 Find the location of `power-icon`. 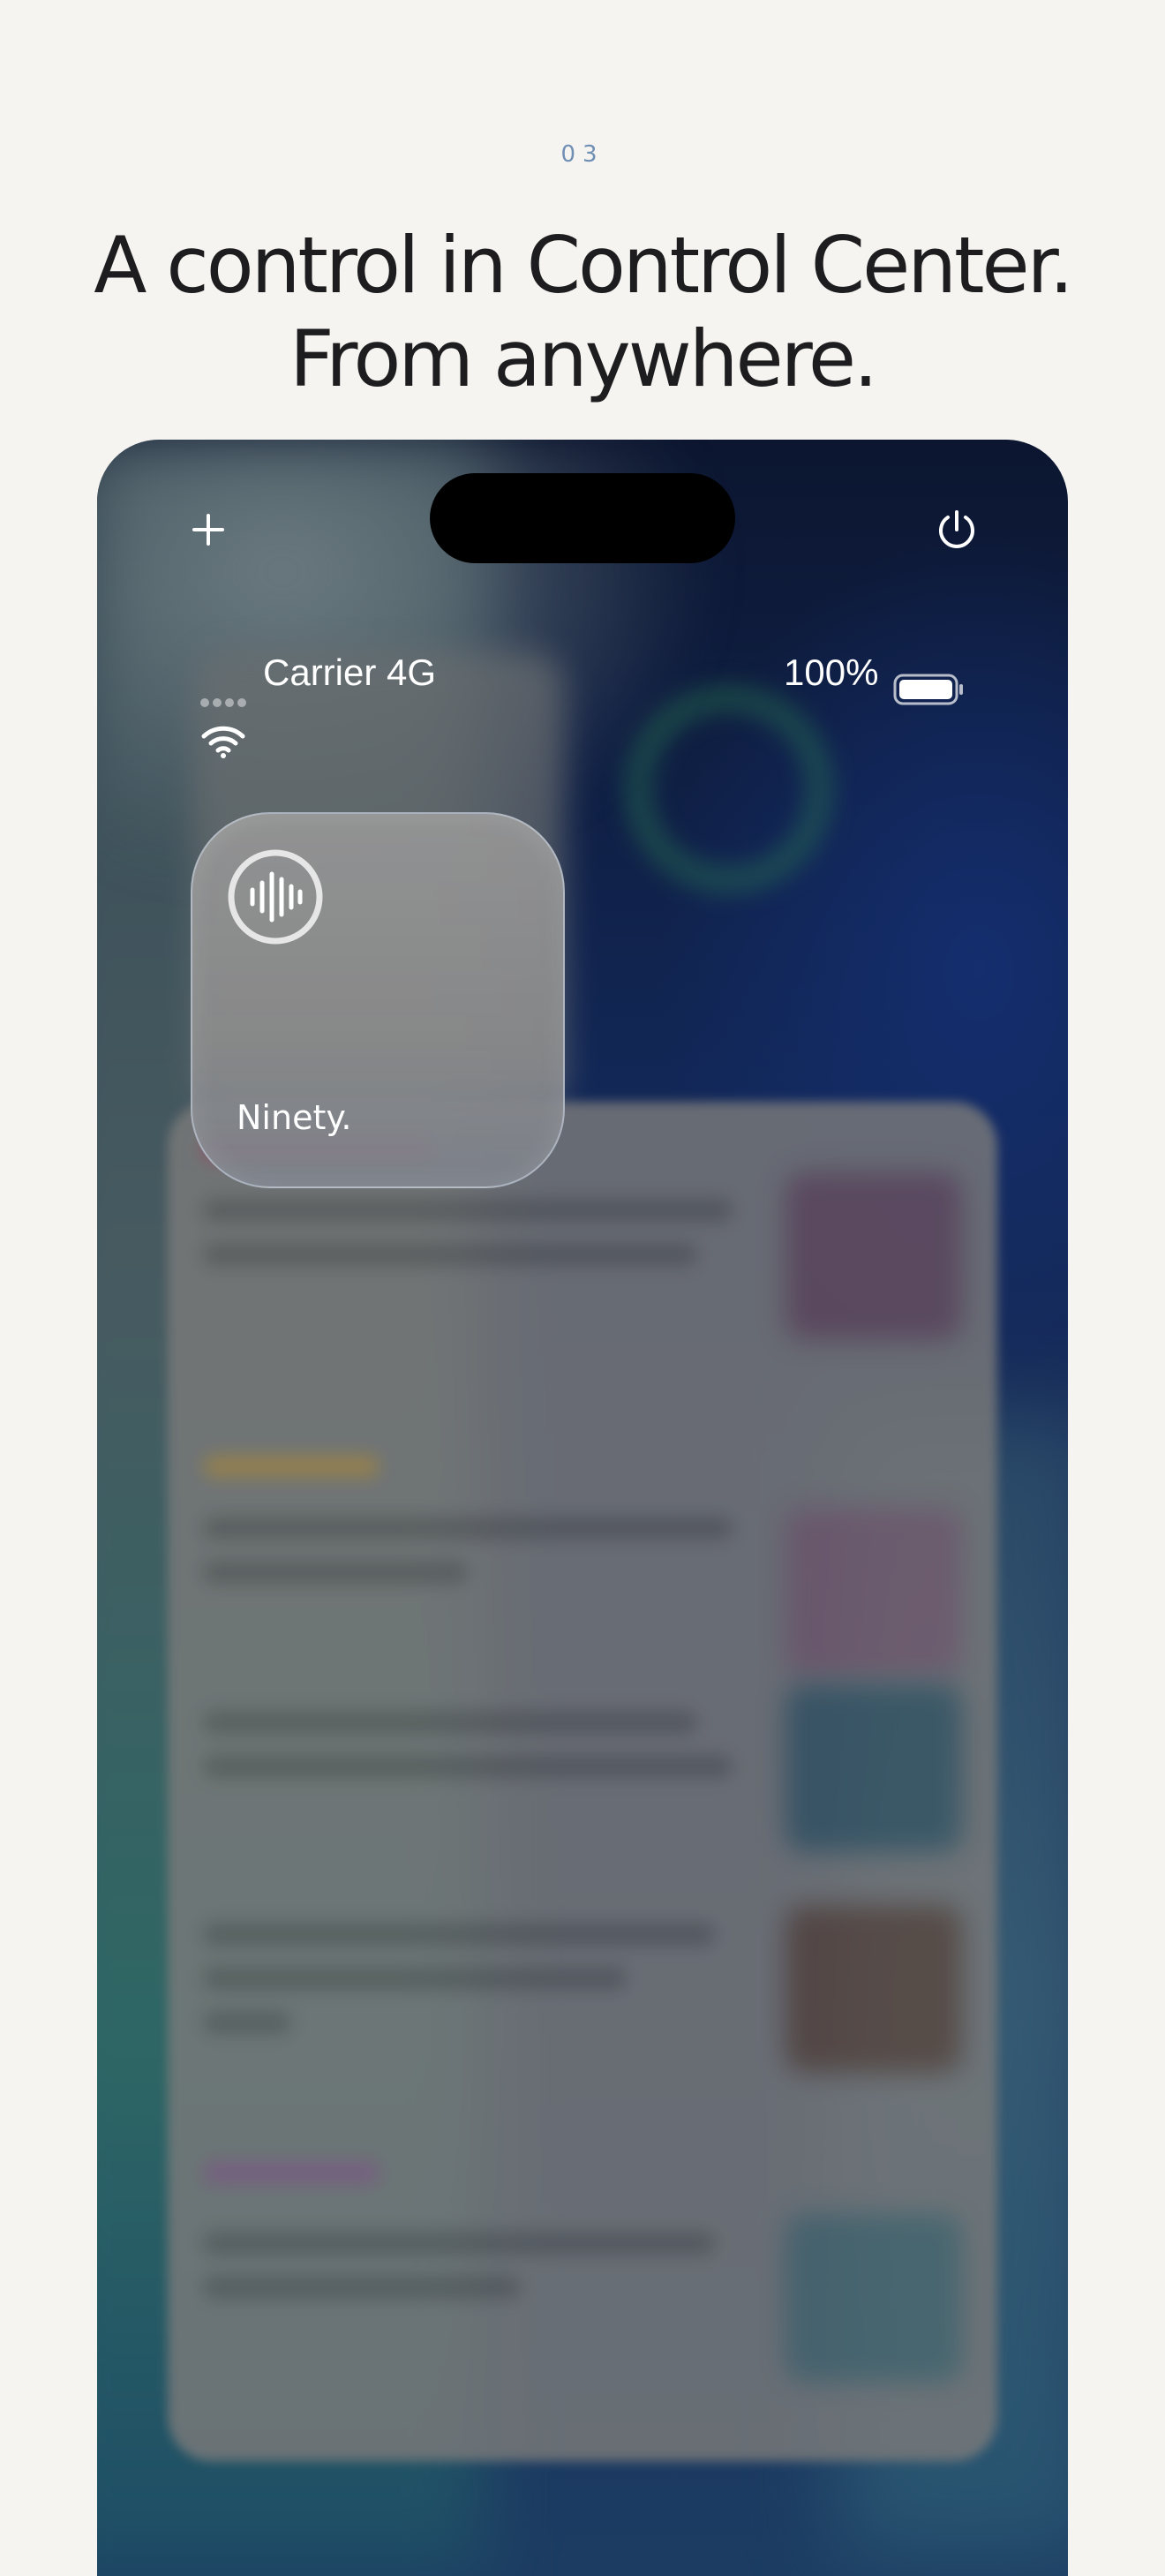

power-icon is located at coordinates (957, 530).